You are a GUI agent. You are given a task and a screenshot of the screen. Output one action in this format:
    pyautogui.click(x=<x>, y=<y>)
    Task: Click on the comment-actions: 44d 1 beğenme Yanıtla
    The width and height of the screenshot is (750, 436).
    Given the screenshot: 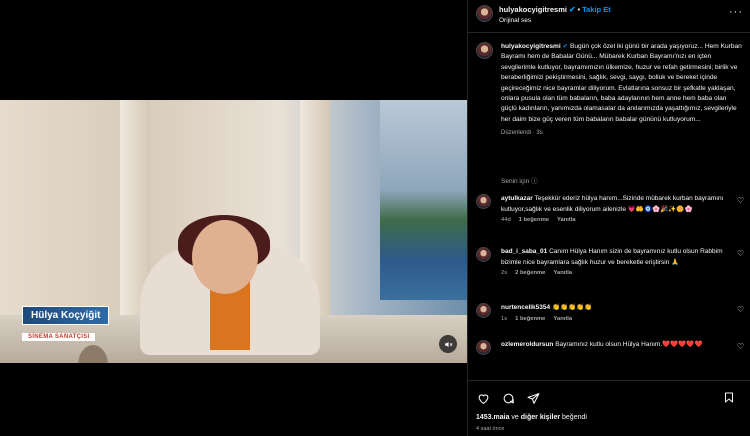 What is the action you would take?
    pyautogui.click(x=622, y=220)
    